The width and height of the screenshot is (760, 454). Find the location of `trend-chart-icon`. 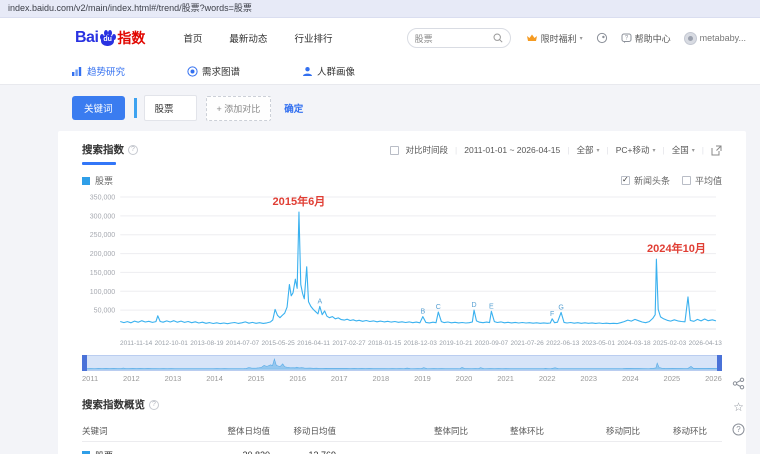

trend-chart-icon is located at coordinates (77, 71).